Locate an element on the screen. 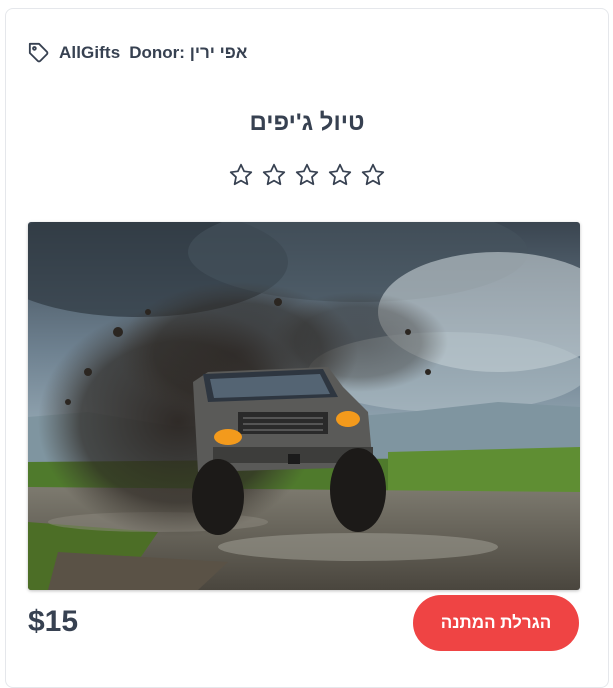 This screenshot has height=688, width=613. donor-row: AllGifts Donor: אפי ירין is located at coordinates (137, 53).